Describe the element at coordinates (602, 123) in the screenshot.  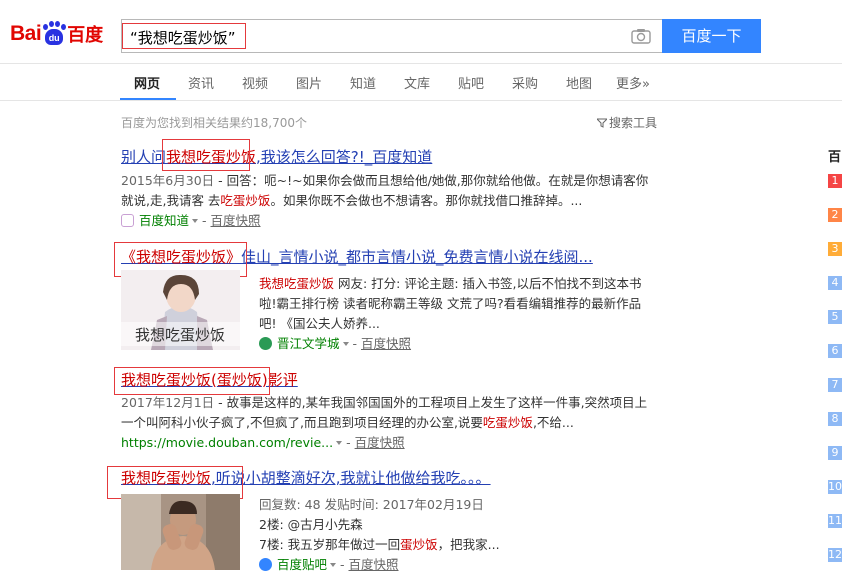
I see `filter-icon` at that location.